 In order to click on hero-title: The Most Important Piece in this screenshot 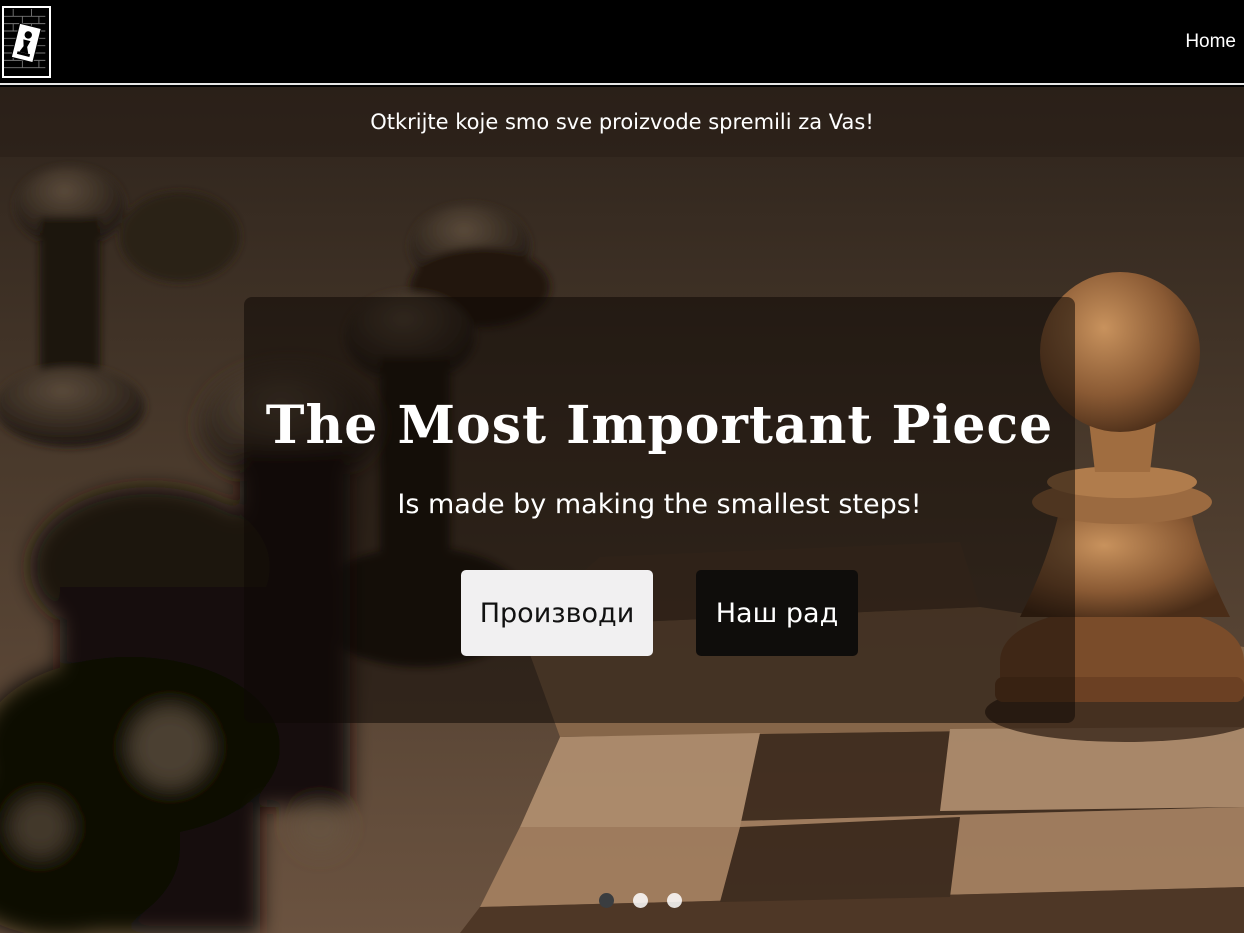, I will do `click(659, 425)`.